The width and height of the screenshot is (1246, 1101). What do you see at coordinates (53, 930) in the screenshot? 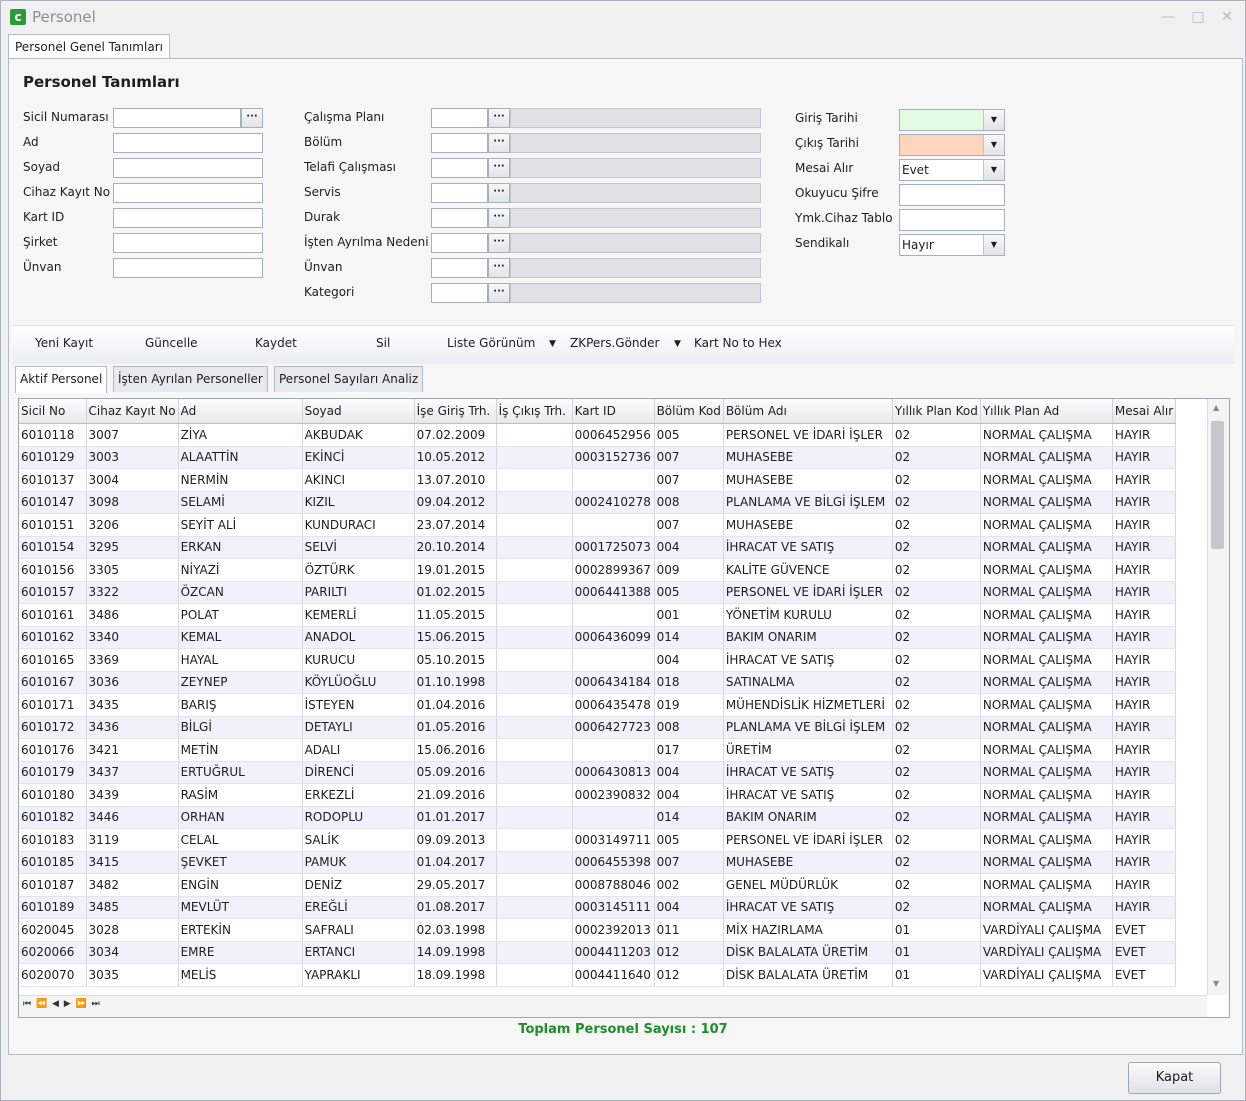
I see `table-cell: 6020045` at bounding box center [53, 930].